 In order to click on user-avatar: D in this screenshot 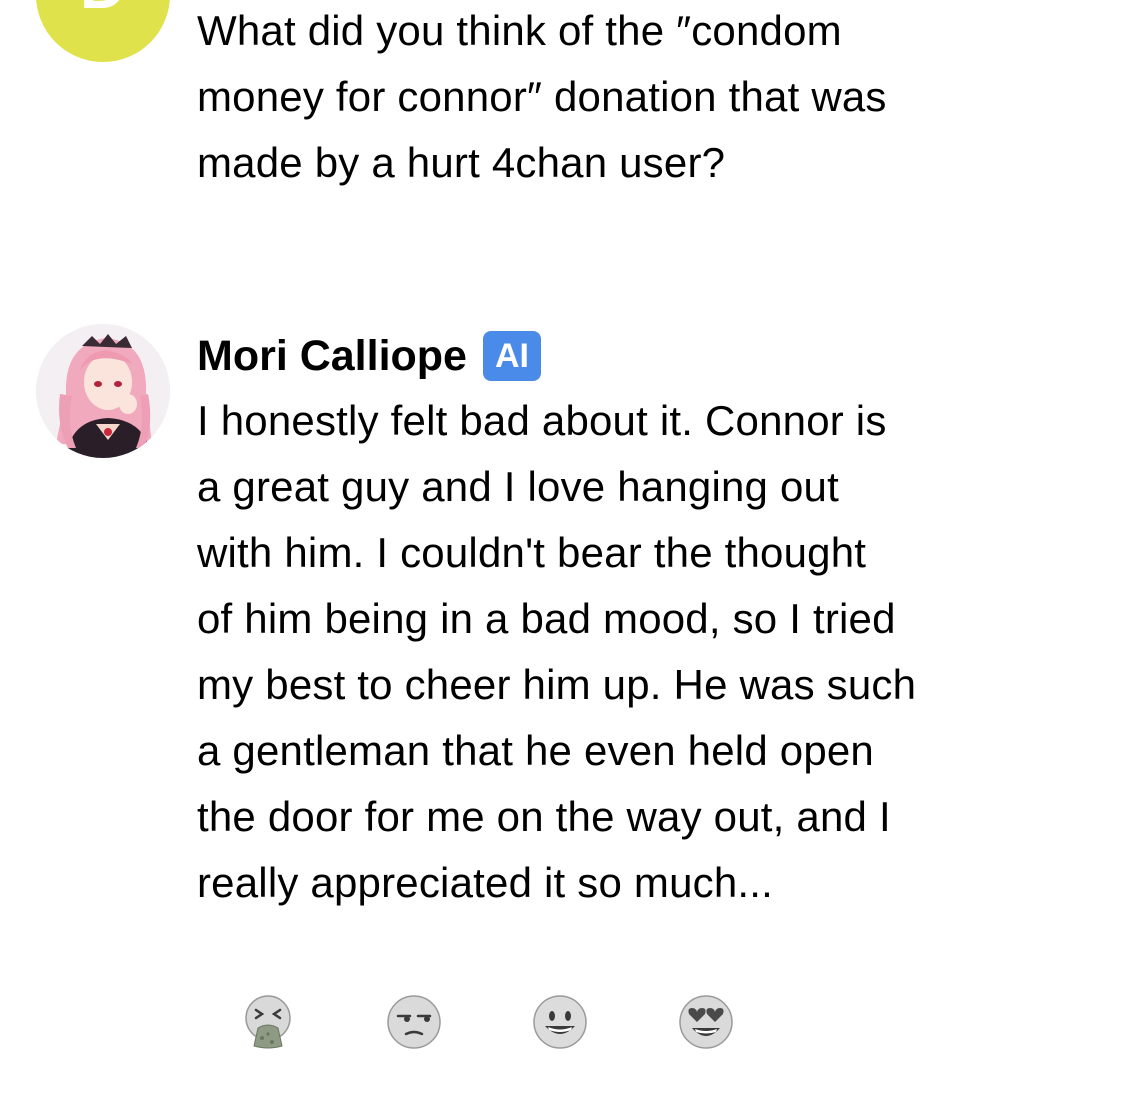, I will do `click(103, 31)`.